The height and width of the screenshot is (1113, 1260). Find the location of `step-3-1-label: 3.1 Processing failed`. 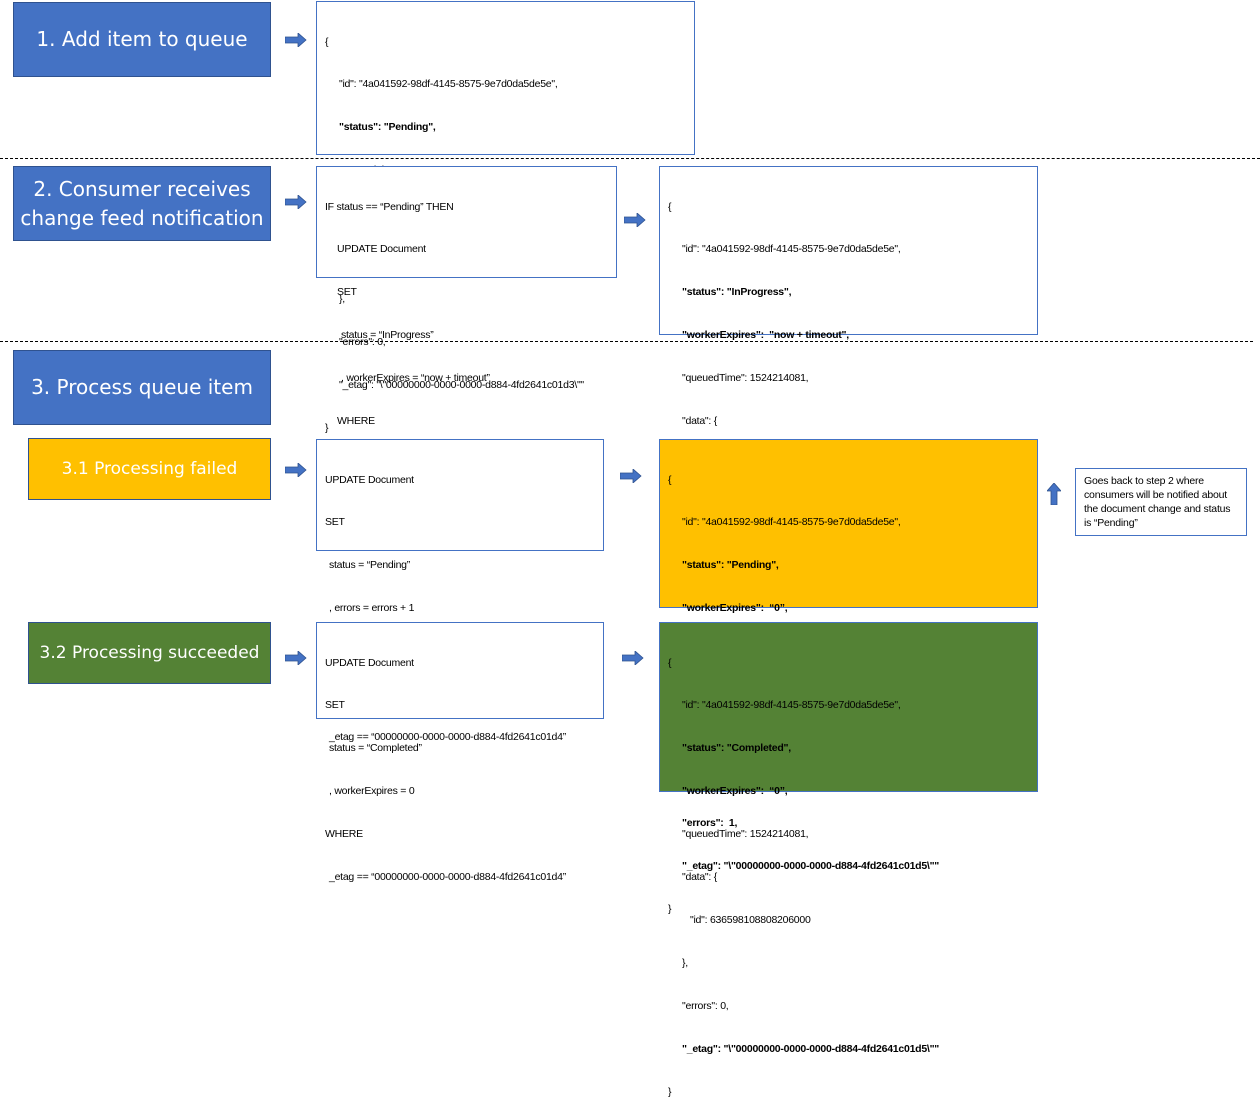

step-3-1-label: 3.1 Processing failed is located at coordinates (149, 469).